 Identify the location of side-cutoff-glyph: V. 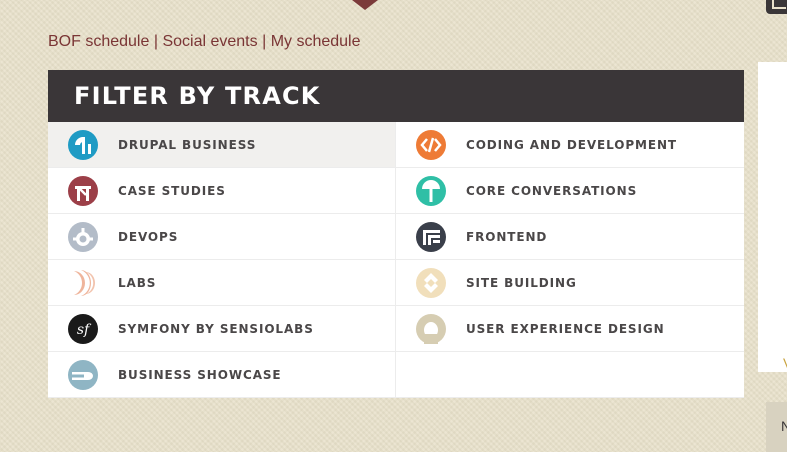
(785, 363).